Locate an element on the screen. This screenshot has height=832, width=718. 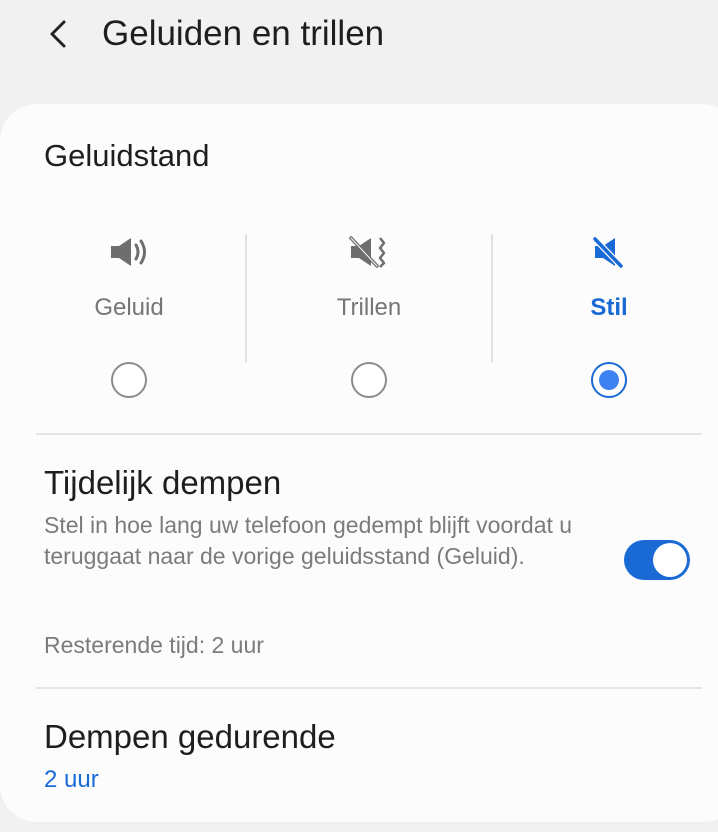
sound-mode-title: Geluidstand is located at coordinates (127, 155).